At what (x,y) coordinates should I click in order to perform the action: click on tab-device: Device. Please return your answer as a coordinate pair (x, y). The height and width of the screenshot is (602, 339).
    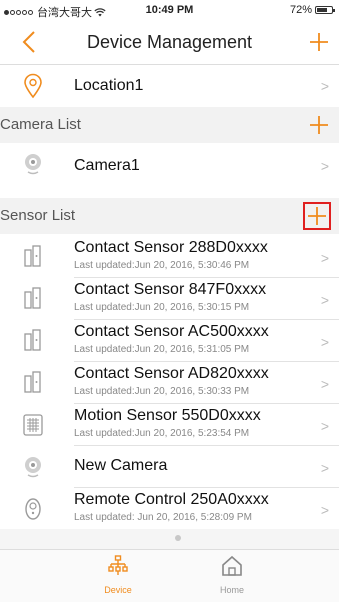
    Looking at the image, I should click on (118, 574).